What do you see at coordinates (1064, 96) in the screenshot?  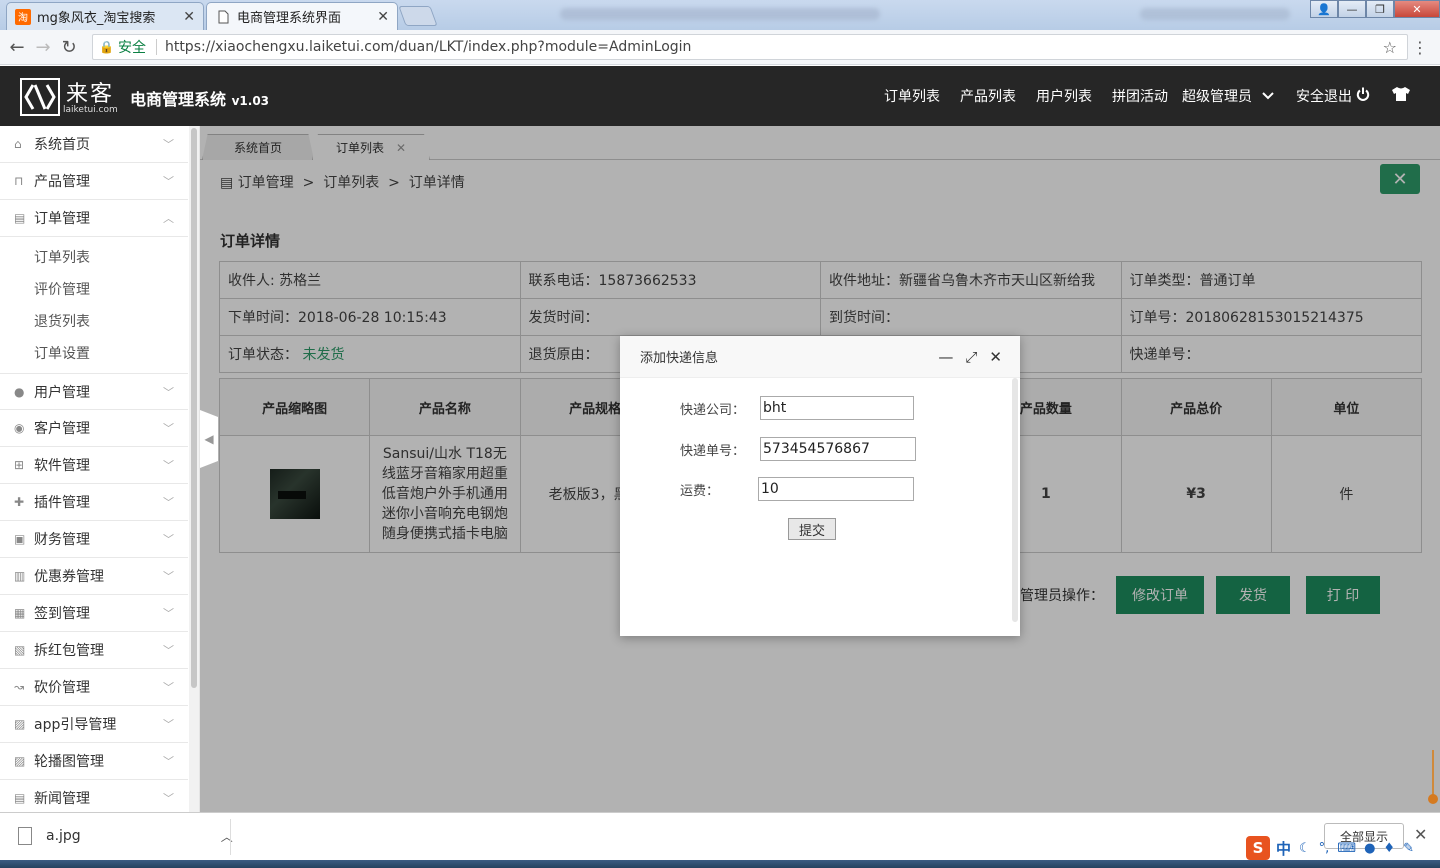 I see `nav-user-list: 用户列表` at bounding box center [1064, 96].